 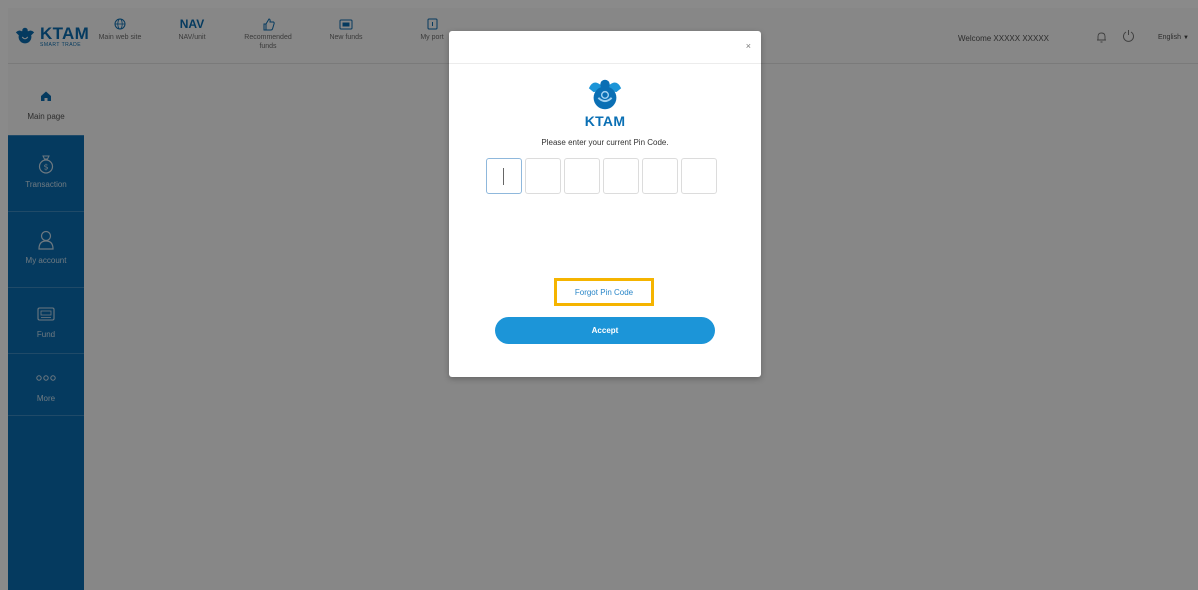 What do you see at coordinates (604, 292) in the screenshot?
I see `forgot-pin-link: Forgot Pin Code` at bounding box center [604, 292].